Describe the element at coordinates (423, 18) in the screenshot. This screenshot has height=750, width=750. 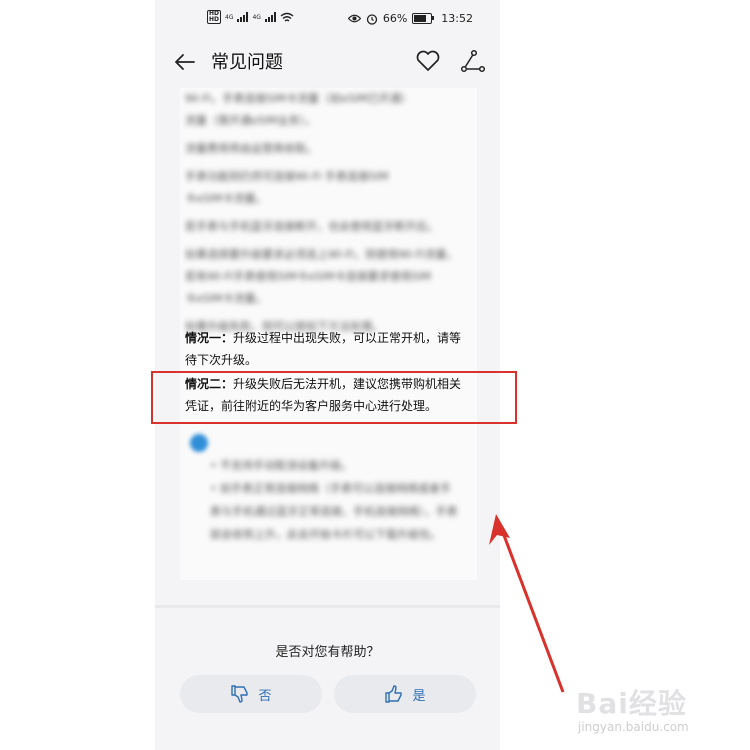
I see `battery-icon` at that location.